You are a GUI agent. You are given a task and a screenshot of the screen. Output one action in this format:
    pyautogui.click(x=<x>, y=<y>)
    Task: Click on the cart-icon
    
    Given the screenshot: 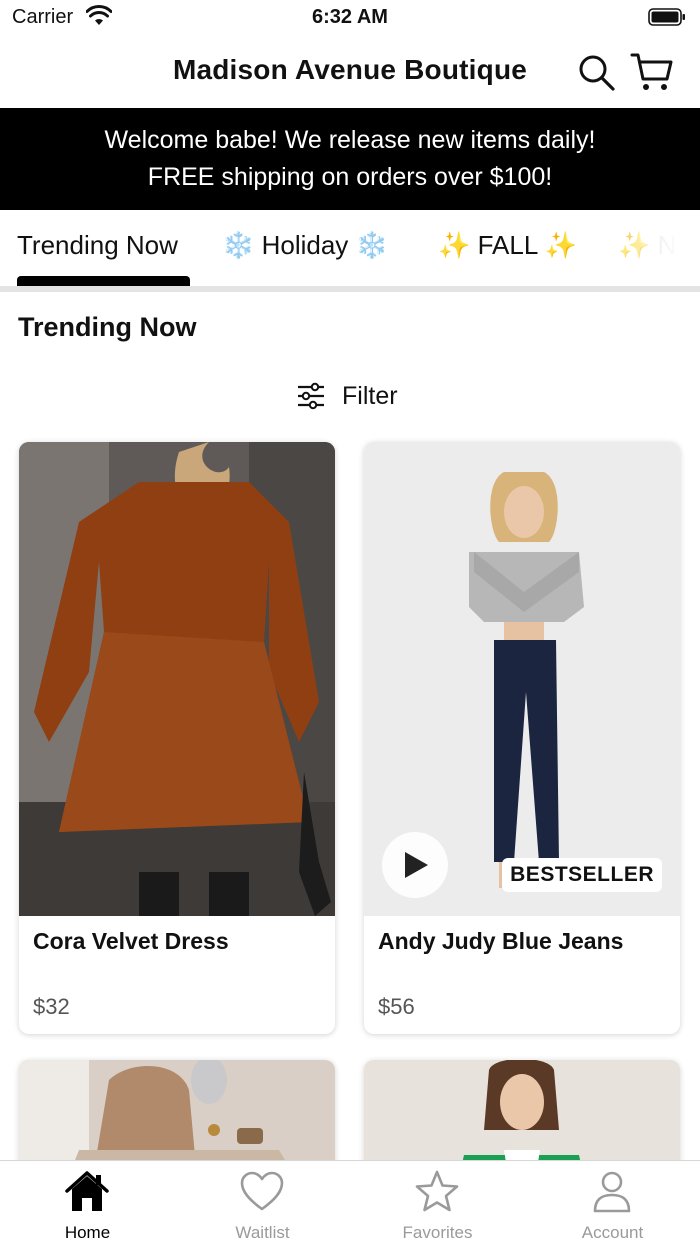 What is the action you would take?
    pyautogui.click(x=652, y=72)
    